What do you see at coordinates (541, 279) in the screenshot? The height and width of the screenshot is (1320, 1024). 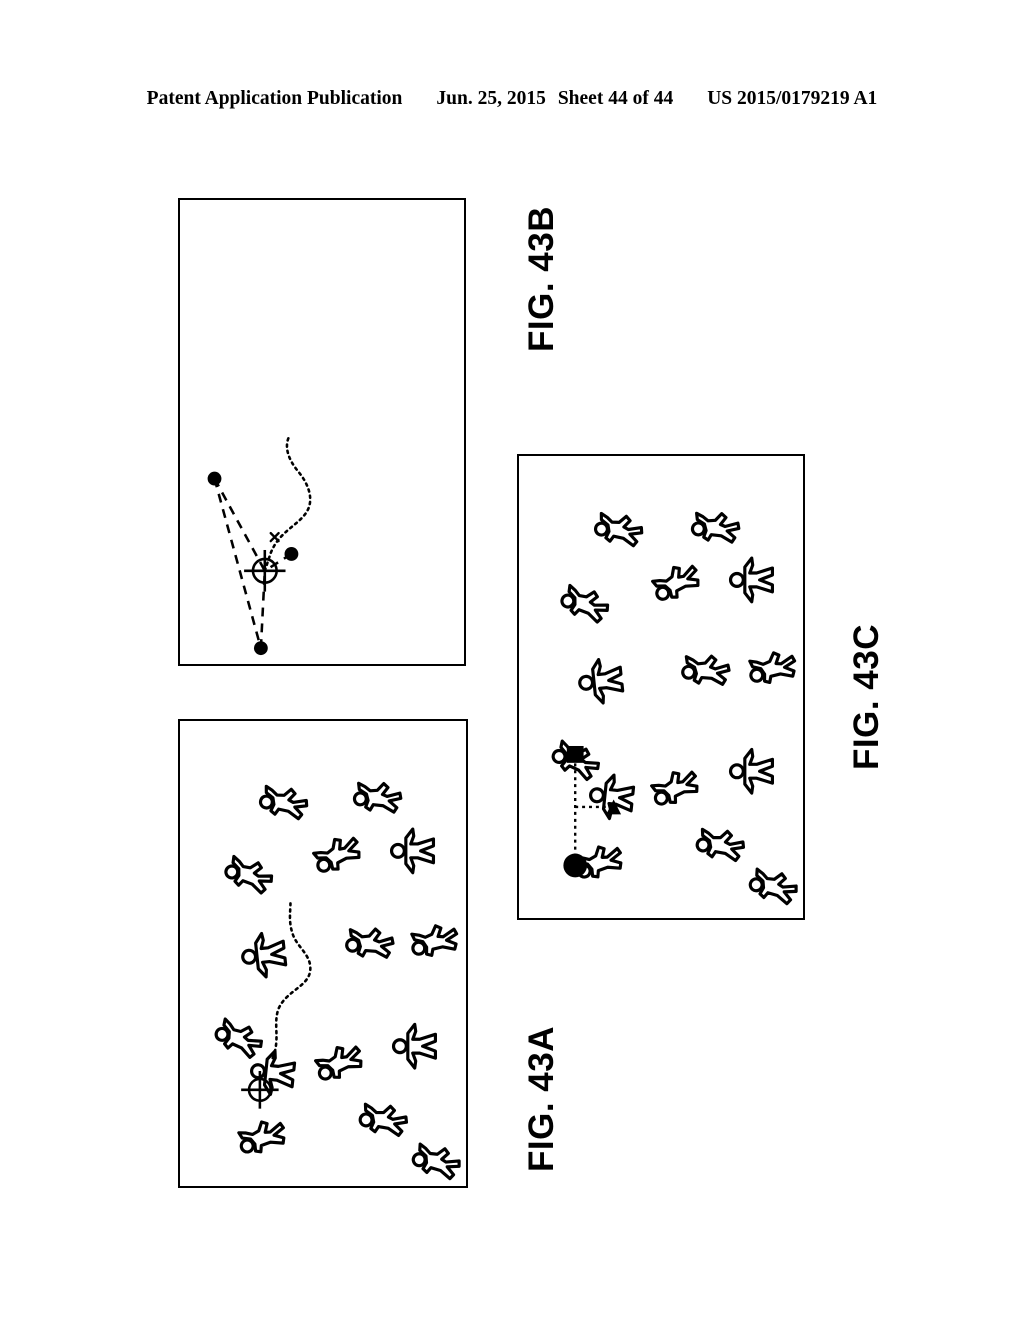 I see `figure-caption-43b: FIG. 43B` at bounding box center [541, 279].